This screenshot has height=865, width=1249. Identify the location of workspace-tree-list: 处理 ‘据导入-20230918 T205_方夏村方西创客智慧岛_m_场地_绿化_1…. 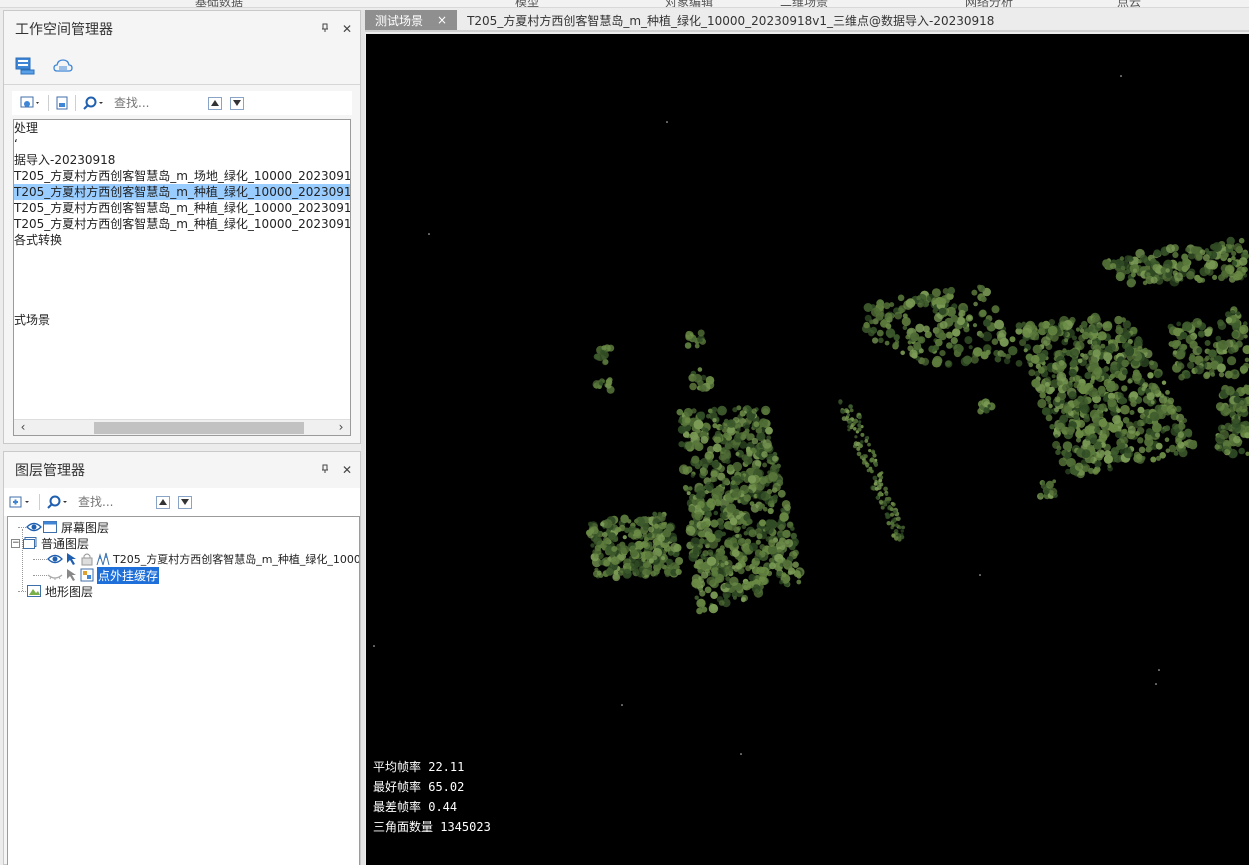
(182, 277).